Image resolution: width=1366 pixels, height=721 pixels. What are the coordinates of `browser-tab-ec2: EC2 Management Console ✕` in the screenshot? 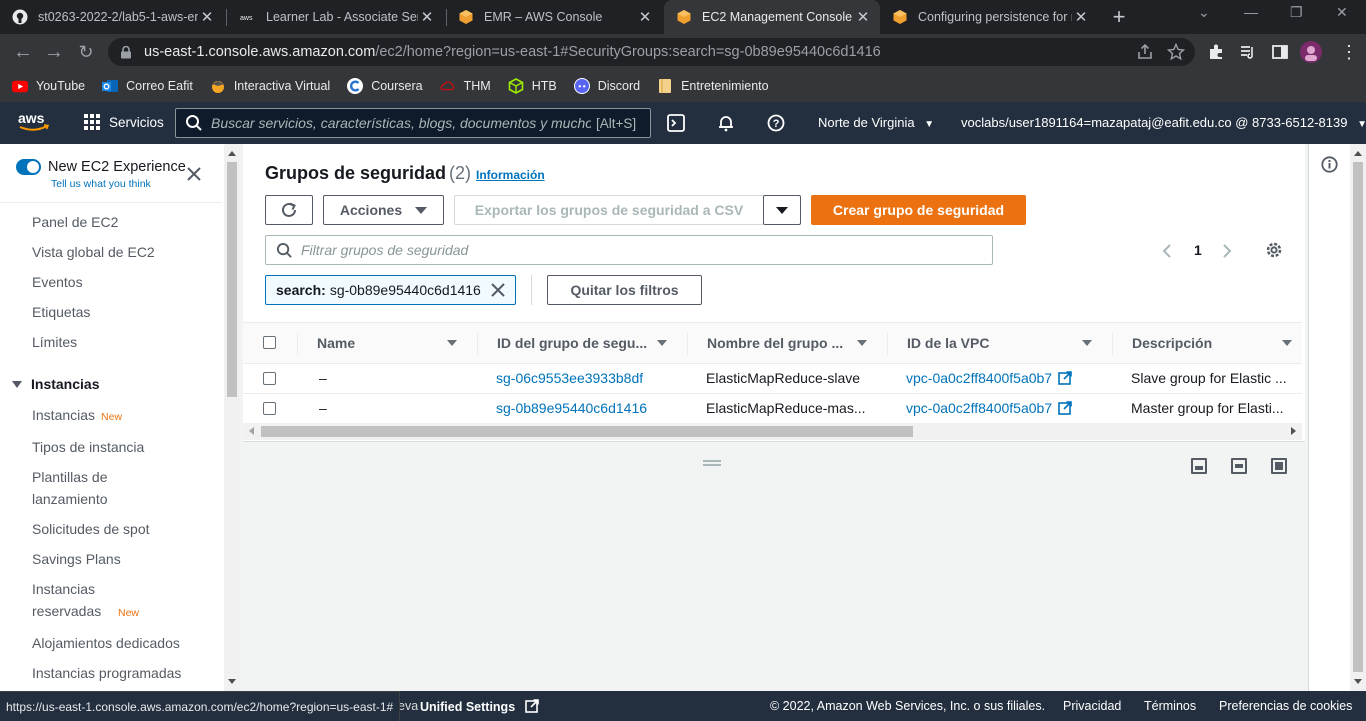 It's located at (772, 17).